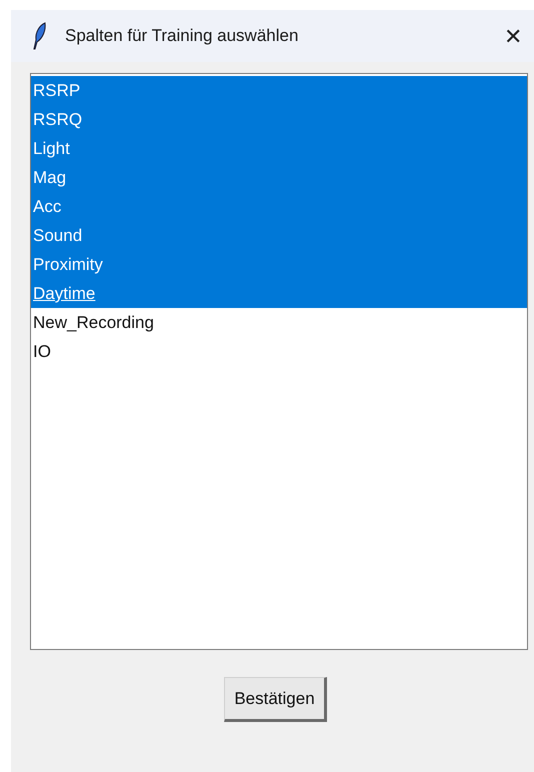  What do you see at coordinates (279, 235) in the screenshot?
I see `list-item: Sound` at bounding box center [279, 235].